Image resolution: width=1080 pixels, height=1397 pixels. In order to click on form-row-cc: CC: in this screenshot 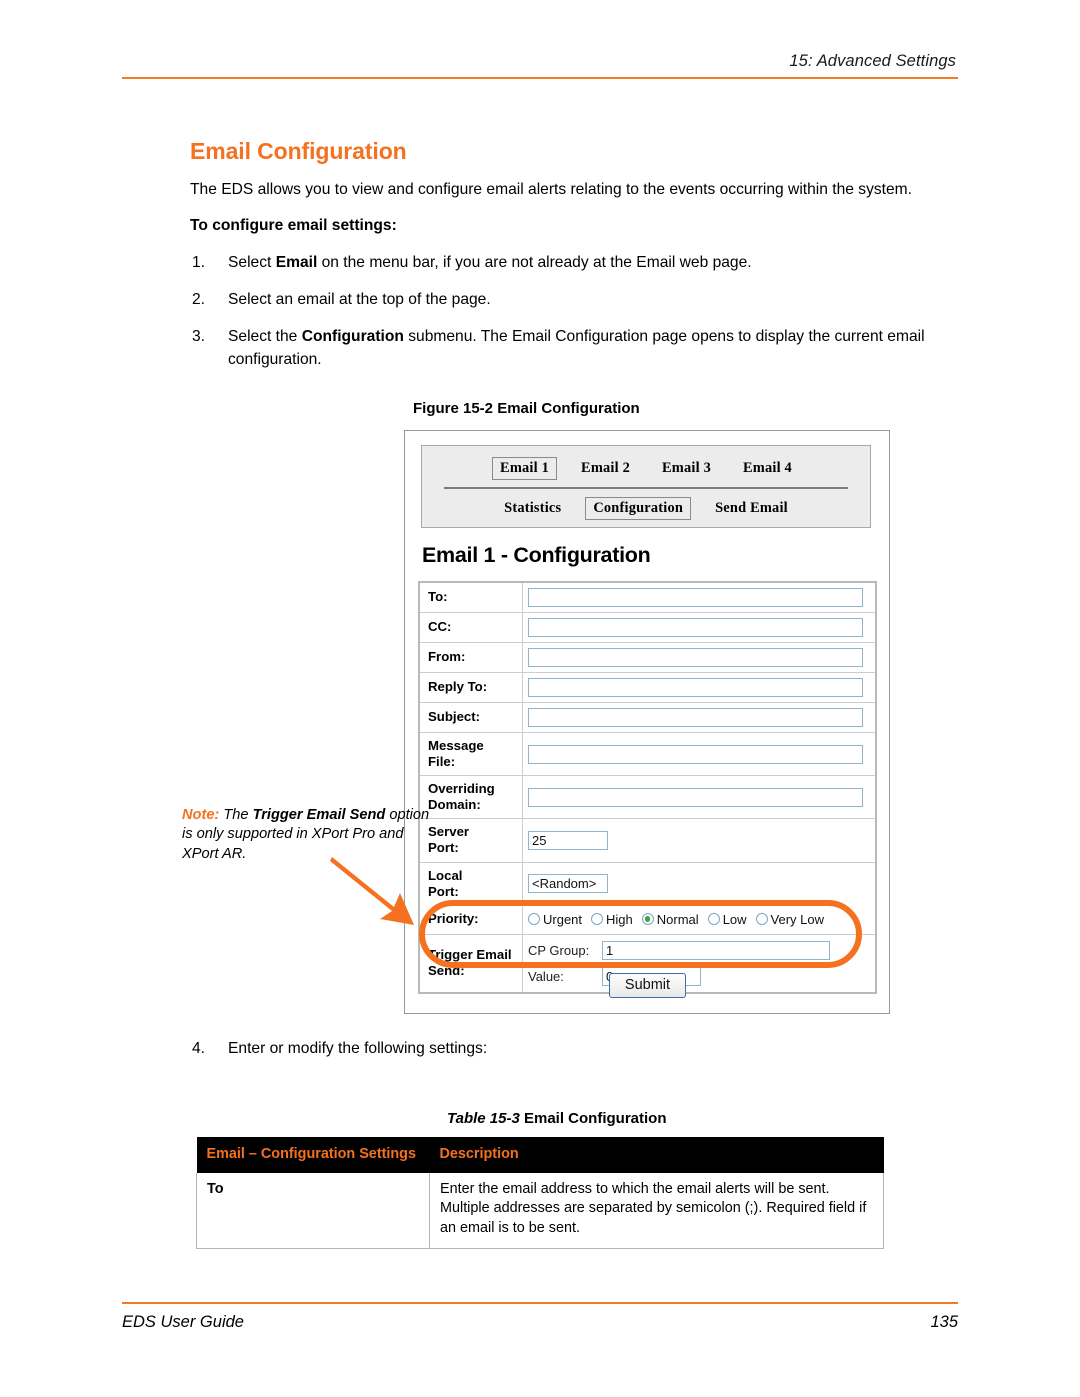, I will do `click(647, 628)`.